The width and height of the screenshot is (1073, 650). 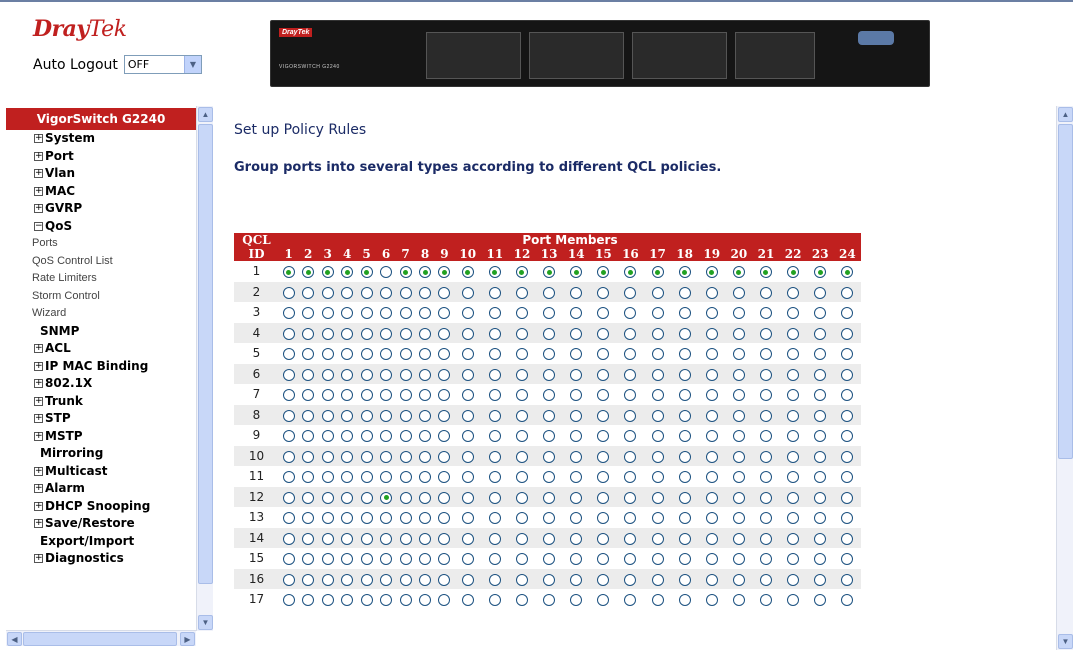 What do you see at coordinates (101, 419) in the screenshot?
I see `sidebar-item-stp: + STP` at bounding box center [101, 419].